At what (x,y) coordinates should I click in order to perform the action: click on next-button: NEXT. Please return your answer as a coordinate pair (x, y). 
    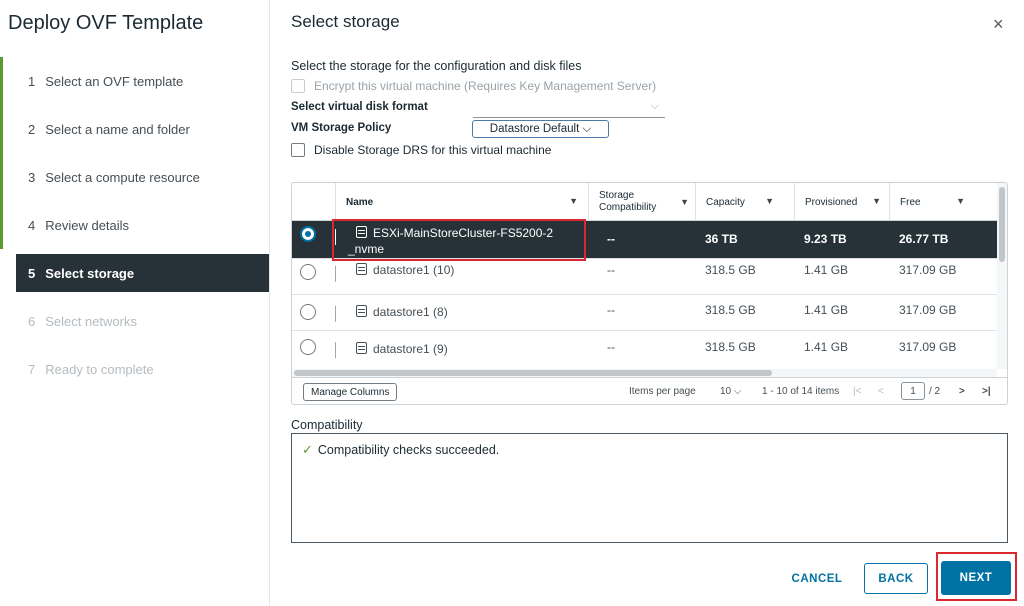
    Looking at the image, I should click on (976, 578).